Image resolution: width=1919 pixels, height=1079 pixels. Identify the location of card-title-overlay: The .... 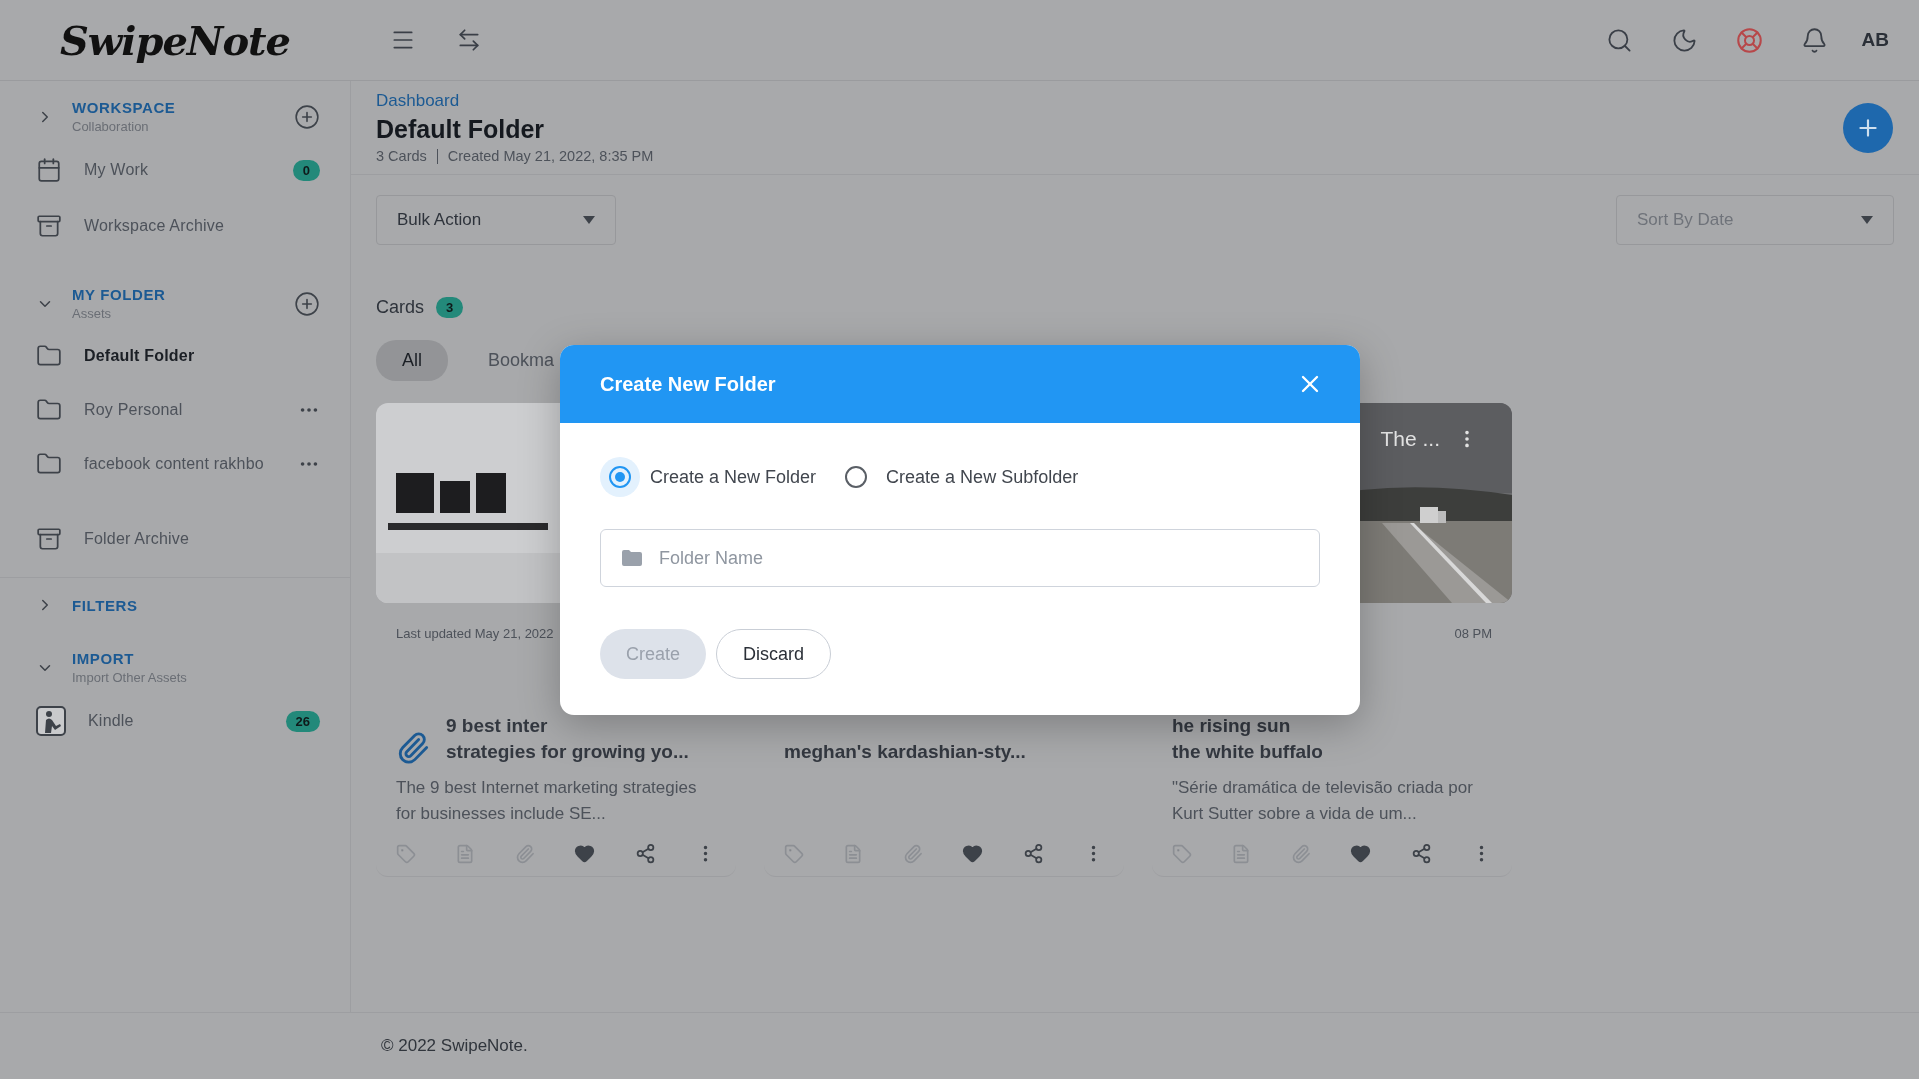
(1410, 439).